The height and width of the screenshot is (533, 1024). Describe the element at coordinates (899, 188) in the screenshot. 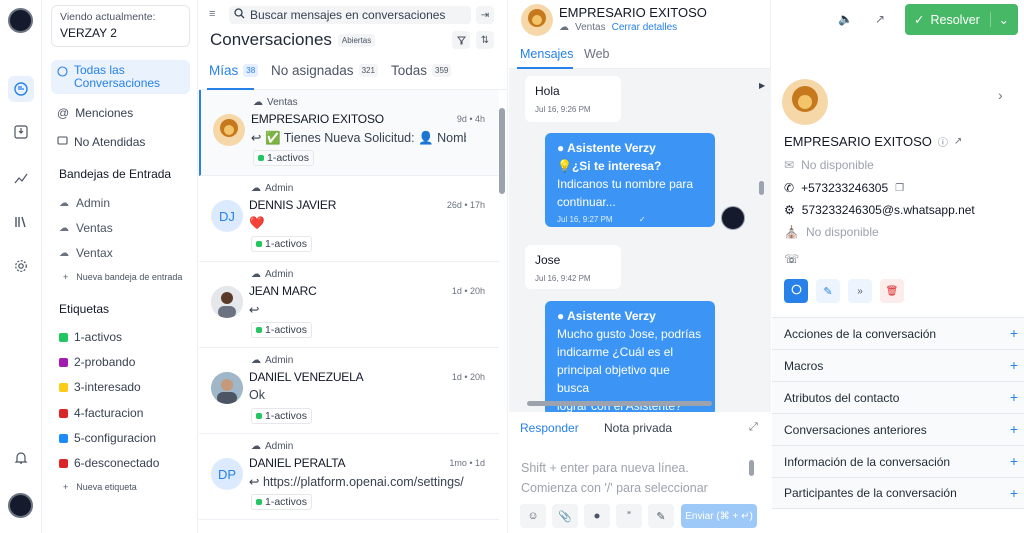

I see `copy-icon: ❐` at that location.